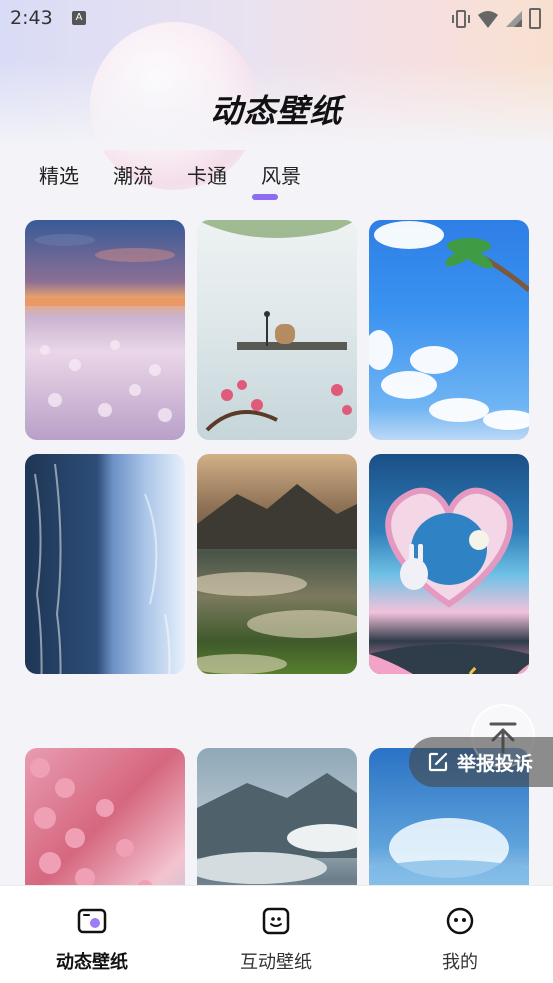  I want to click on page-title: 动态壁纸, so click(276, 111).